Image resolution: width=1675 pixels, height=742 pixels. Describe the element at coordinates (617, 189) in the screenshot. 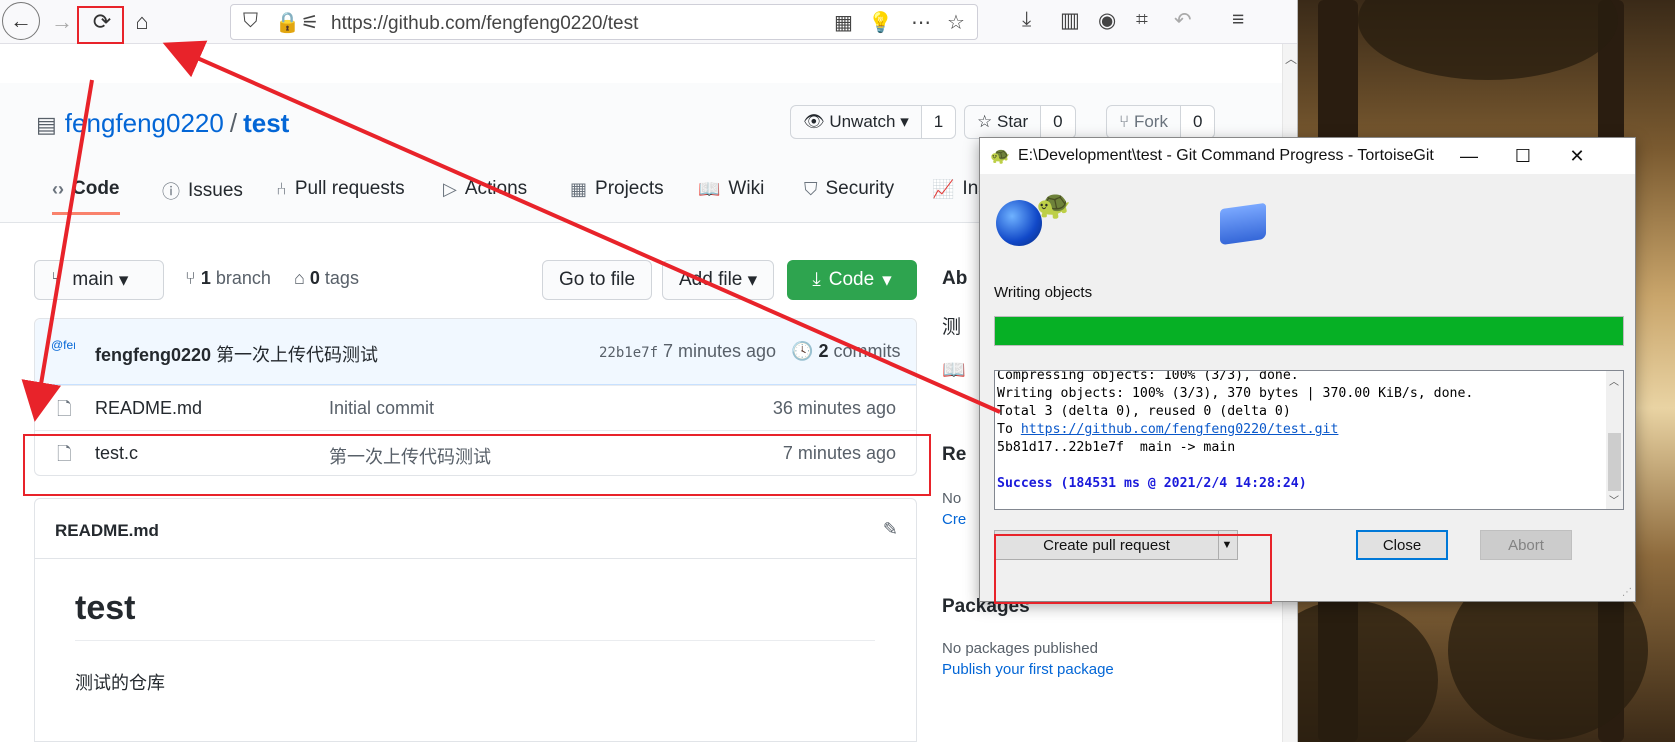

I see `tab-projects: ▦ Projects` at that location.